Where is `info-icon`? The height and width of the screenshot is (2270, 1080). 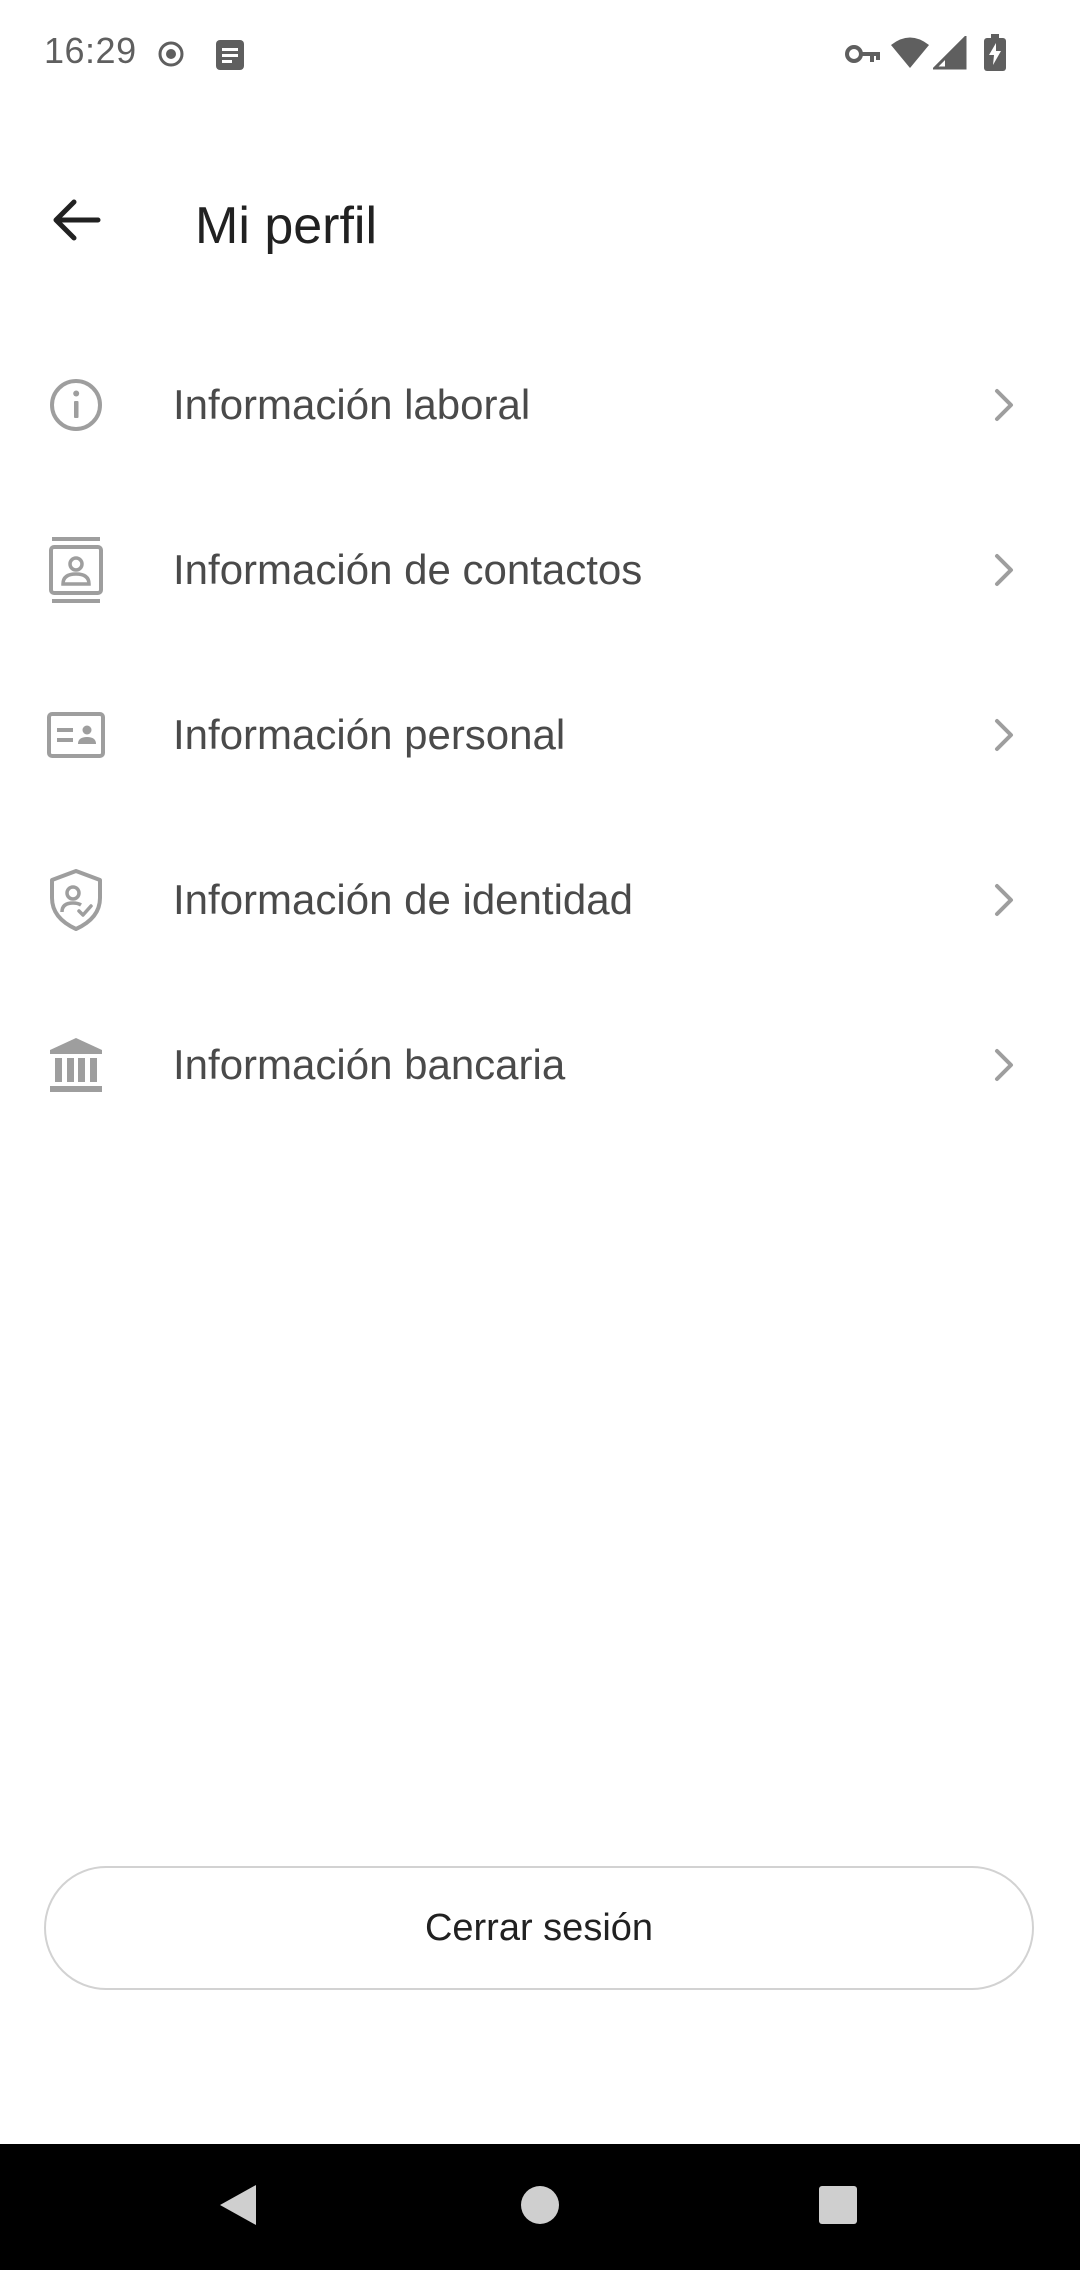 info-icon is located at coordinates (76, 405).